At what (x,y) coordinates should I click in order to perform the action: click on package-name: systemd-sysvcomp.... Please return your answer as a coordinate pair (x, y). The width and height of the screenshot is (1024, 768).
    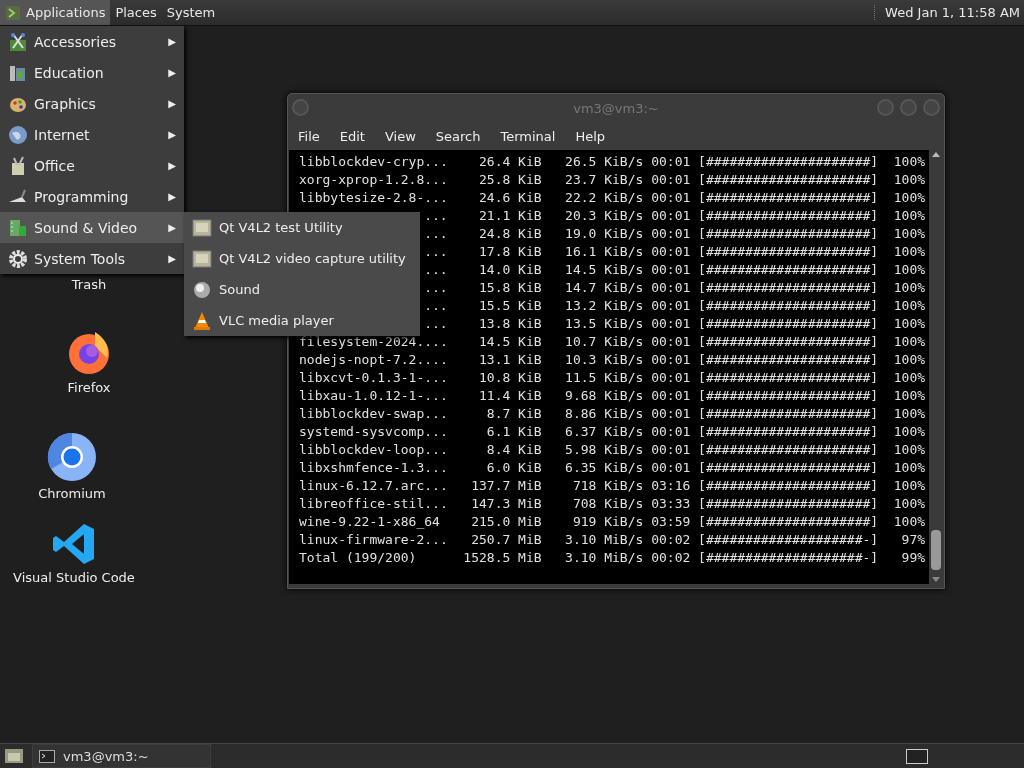
    Looking at the image, I should click on (373, 431).